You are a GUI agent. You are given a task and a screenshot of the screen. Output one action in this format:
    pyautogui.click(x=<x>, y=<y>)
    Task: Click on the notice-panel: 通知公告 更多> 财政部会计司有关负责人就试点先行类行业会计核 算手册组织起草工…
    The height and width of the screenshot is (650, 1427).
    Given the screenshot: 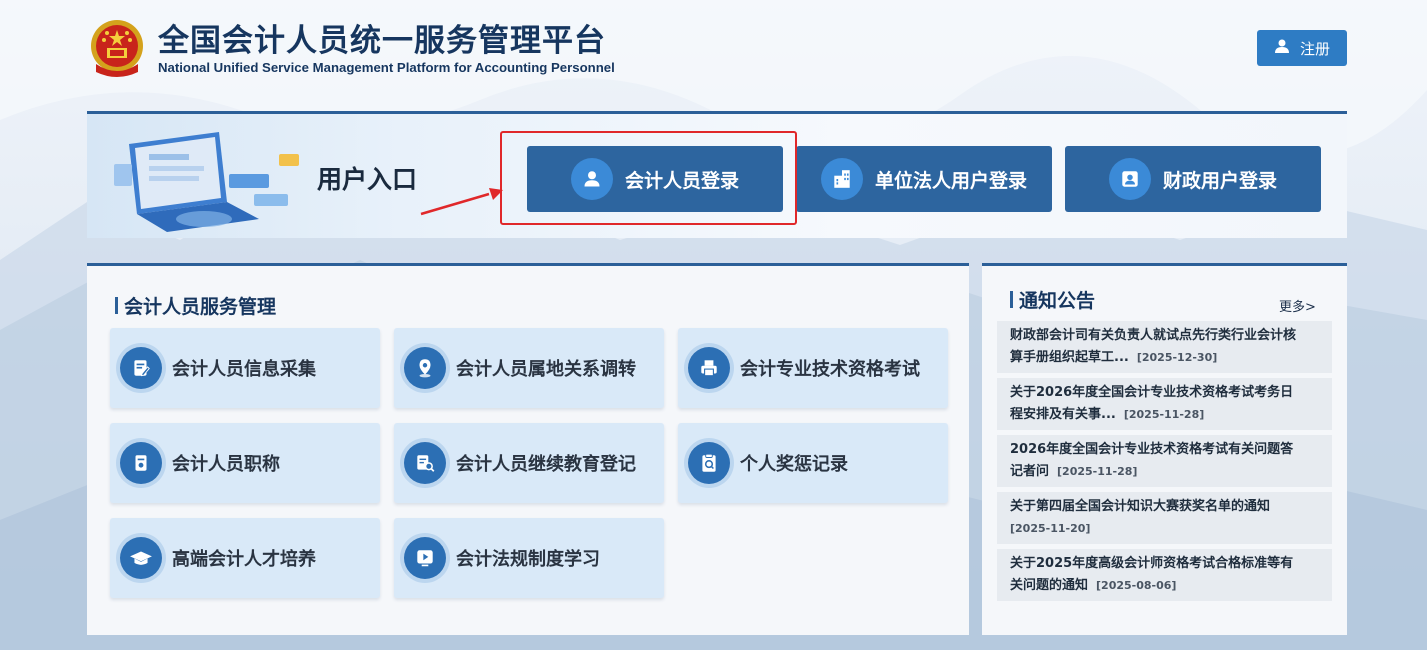 What is the action you would take?
    pyautogui.click(x=1164, y=449)
    